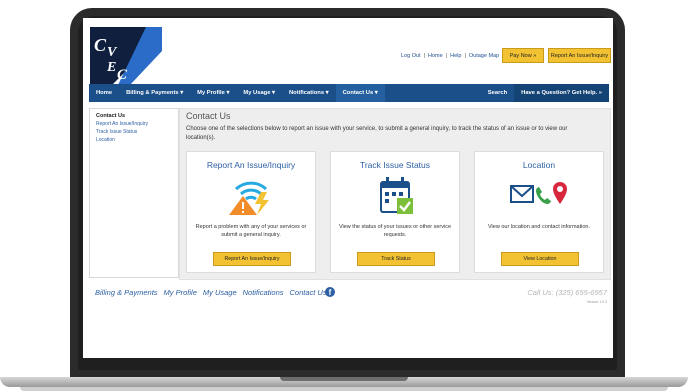 The height and width of the screenshot is (392, 688). What do you see at coordinates (344, 382) in the screenshot?
I see `laptop-base` at bounding box center [344, 382].